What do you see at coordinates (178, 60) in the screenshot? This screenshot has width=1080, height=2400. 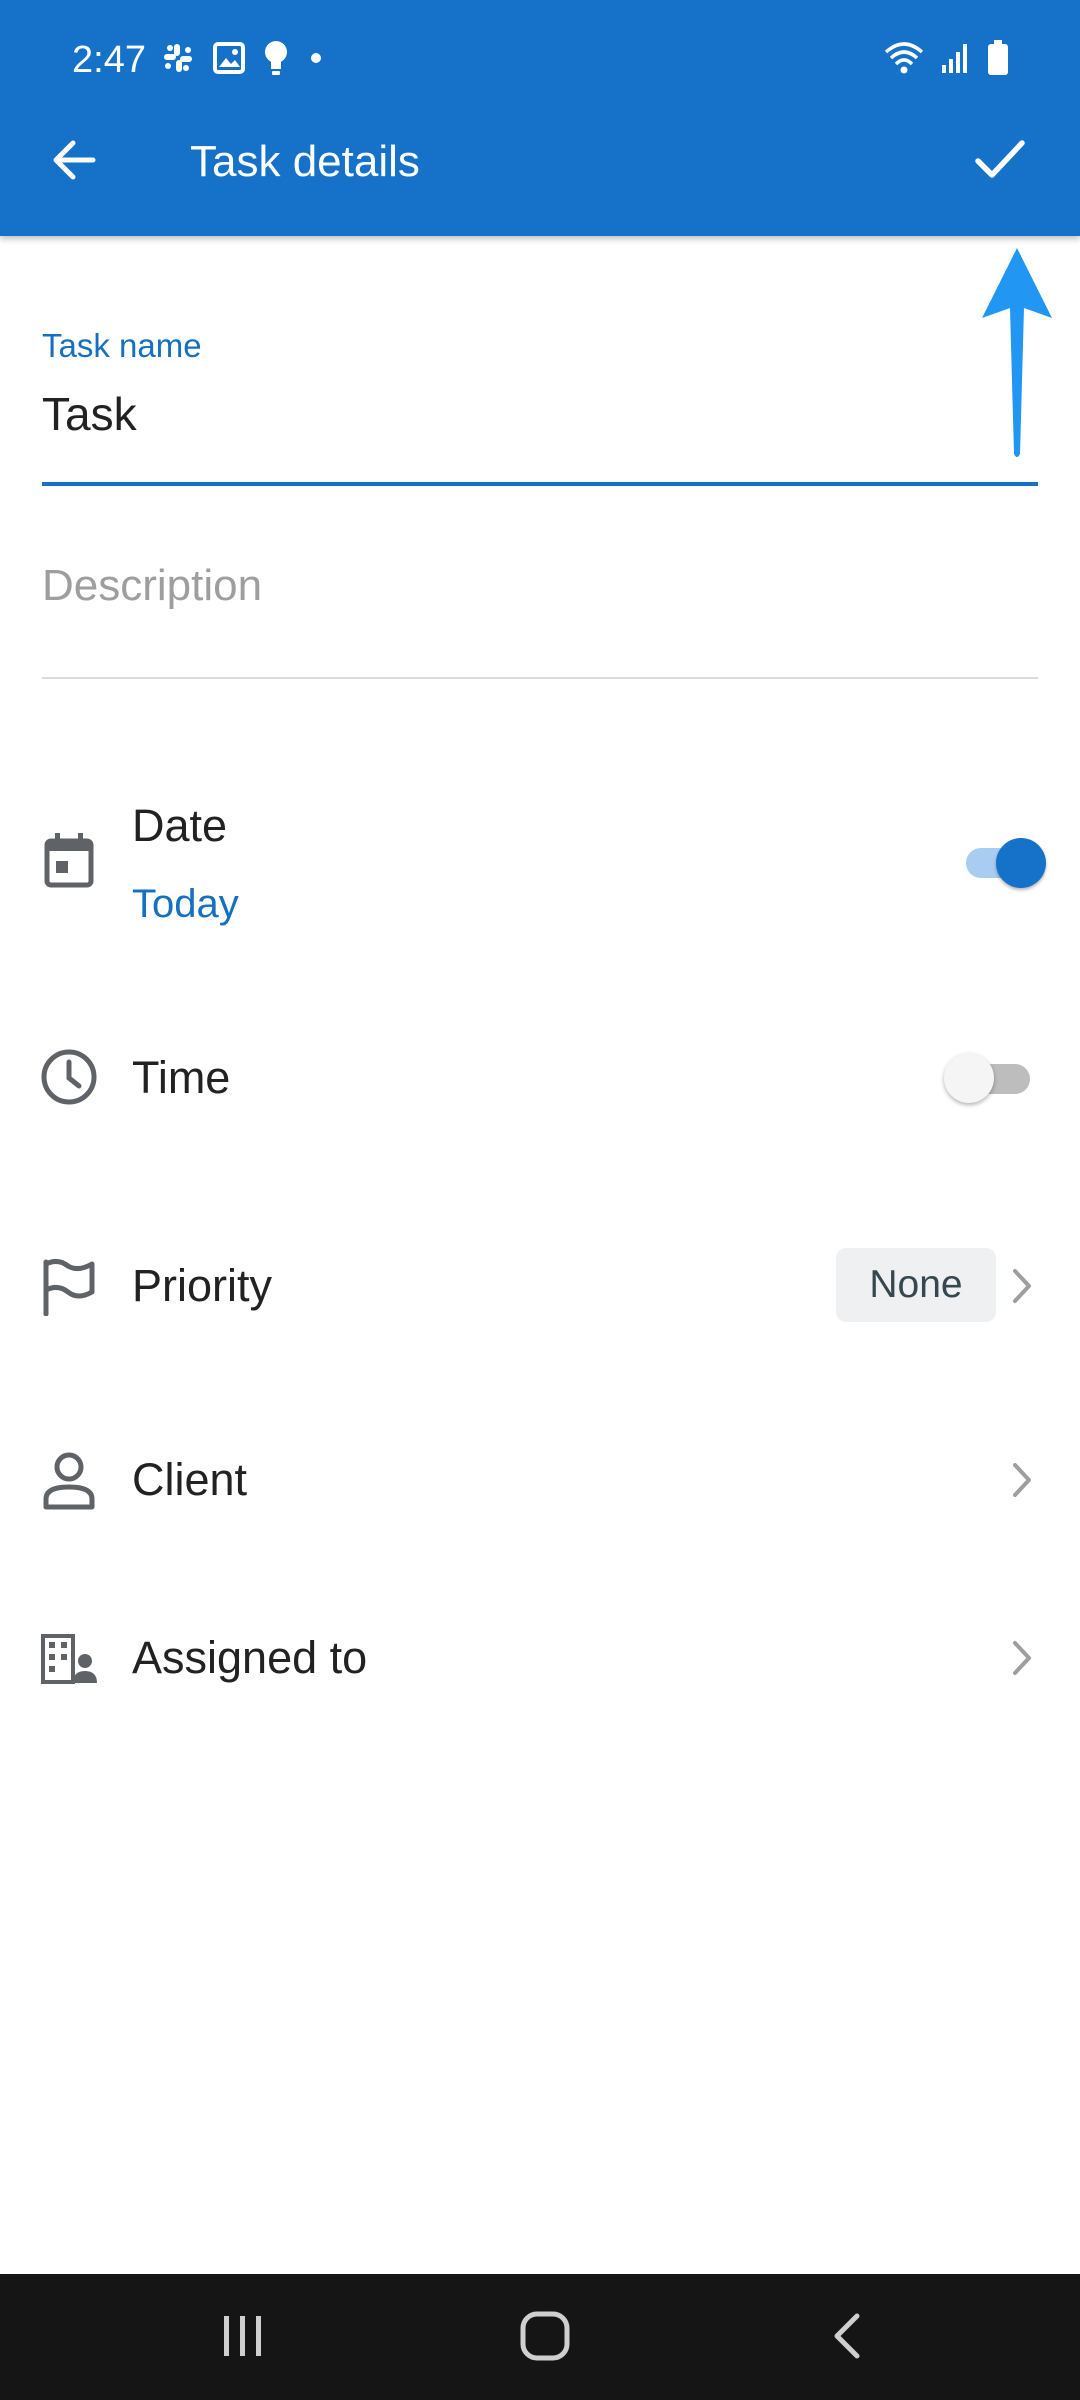 I see `slack-icon` at bounding box center [178, 60].